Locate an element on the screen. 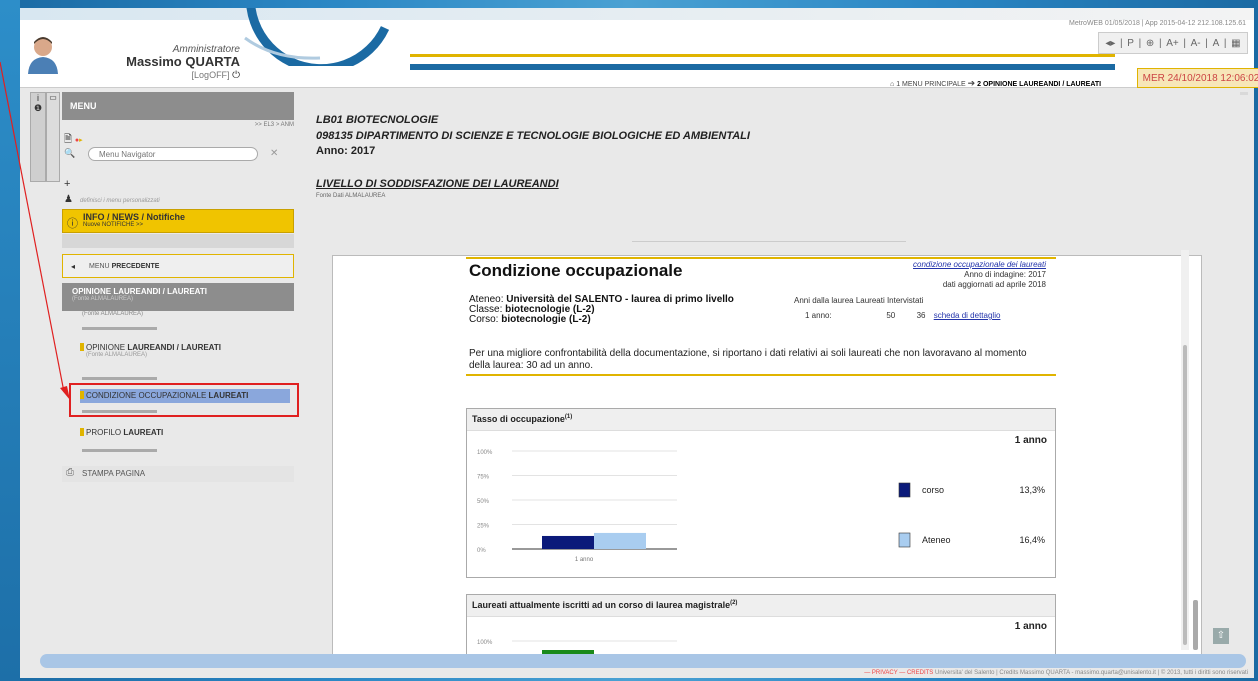  menu-search-input is located at coordinates (173, 154).